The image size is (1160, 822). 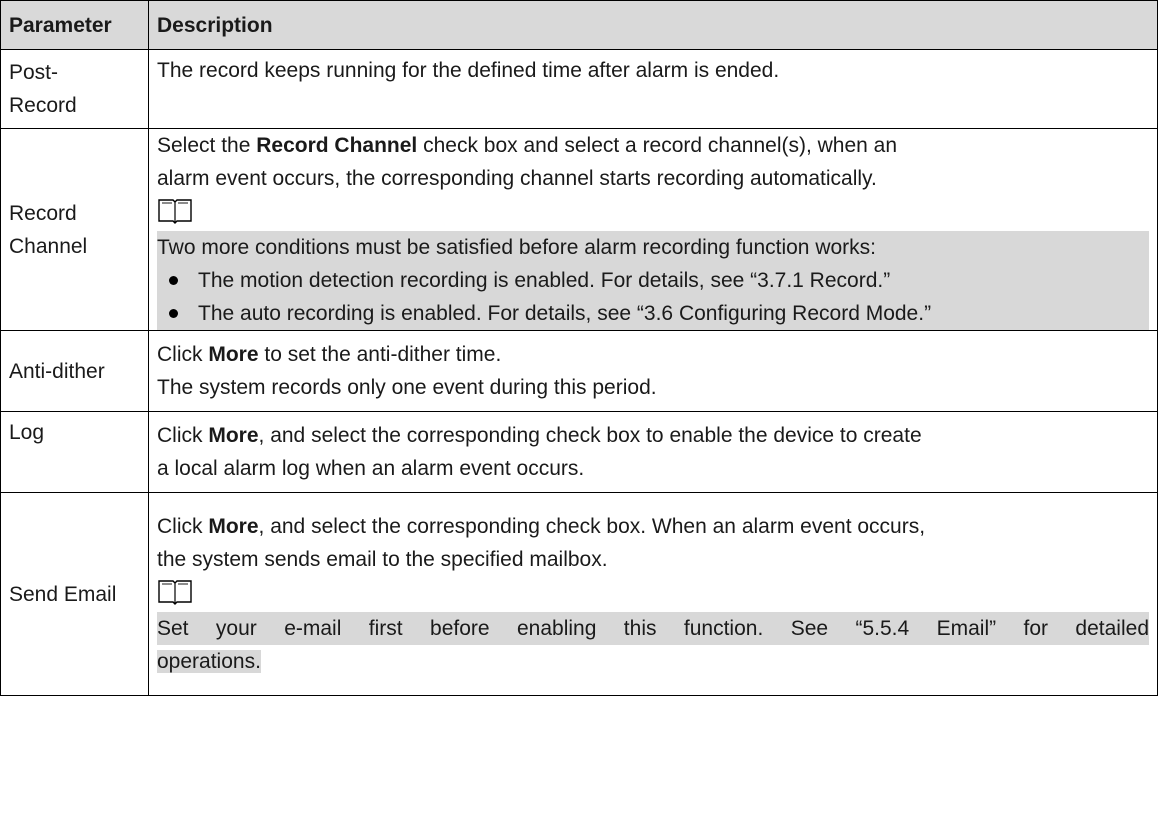 I want to click on desc-line: Click More to set the anti-dither time., so click(x=653, y=354).